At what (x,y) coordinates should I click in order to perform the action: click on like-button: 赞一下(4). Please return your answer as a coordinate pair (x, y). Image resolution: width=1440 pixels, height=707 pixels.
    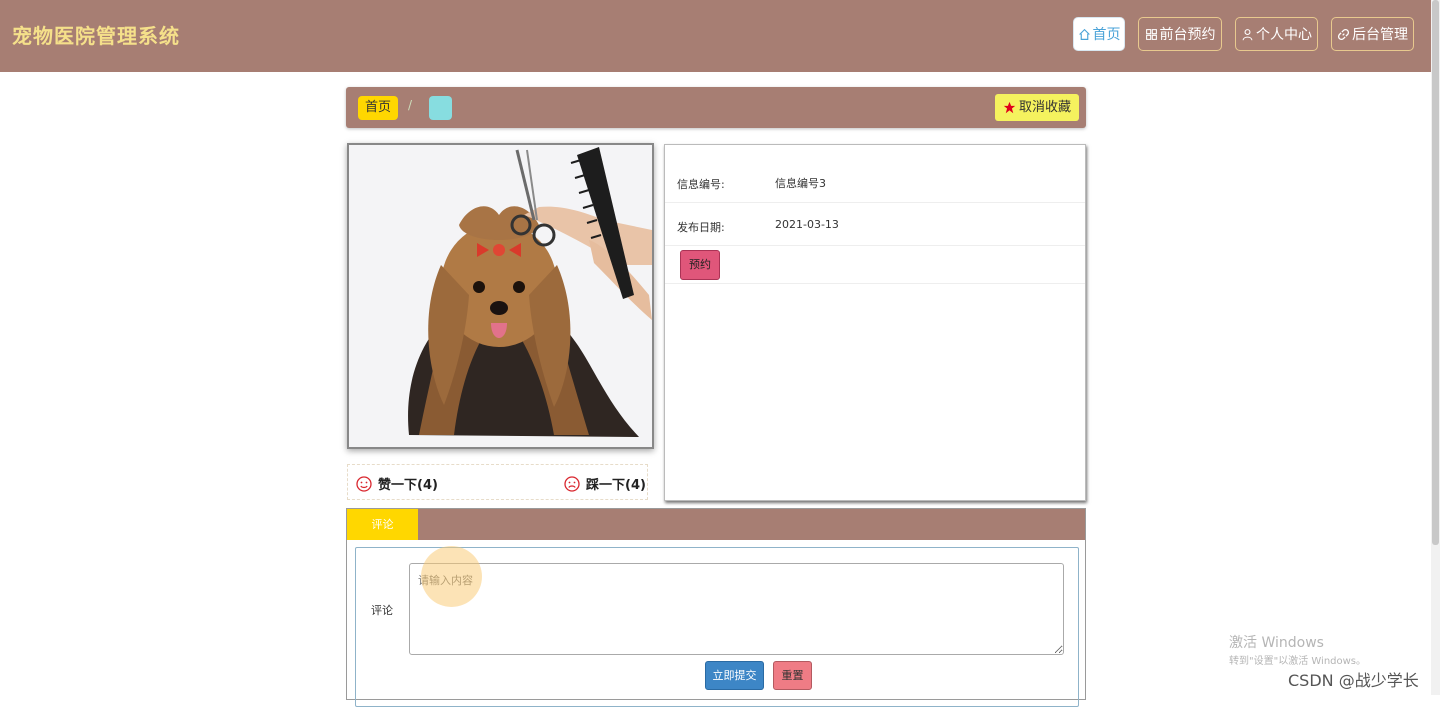
    Looking at the image, I should click on (397, 483).